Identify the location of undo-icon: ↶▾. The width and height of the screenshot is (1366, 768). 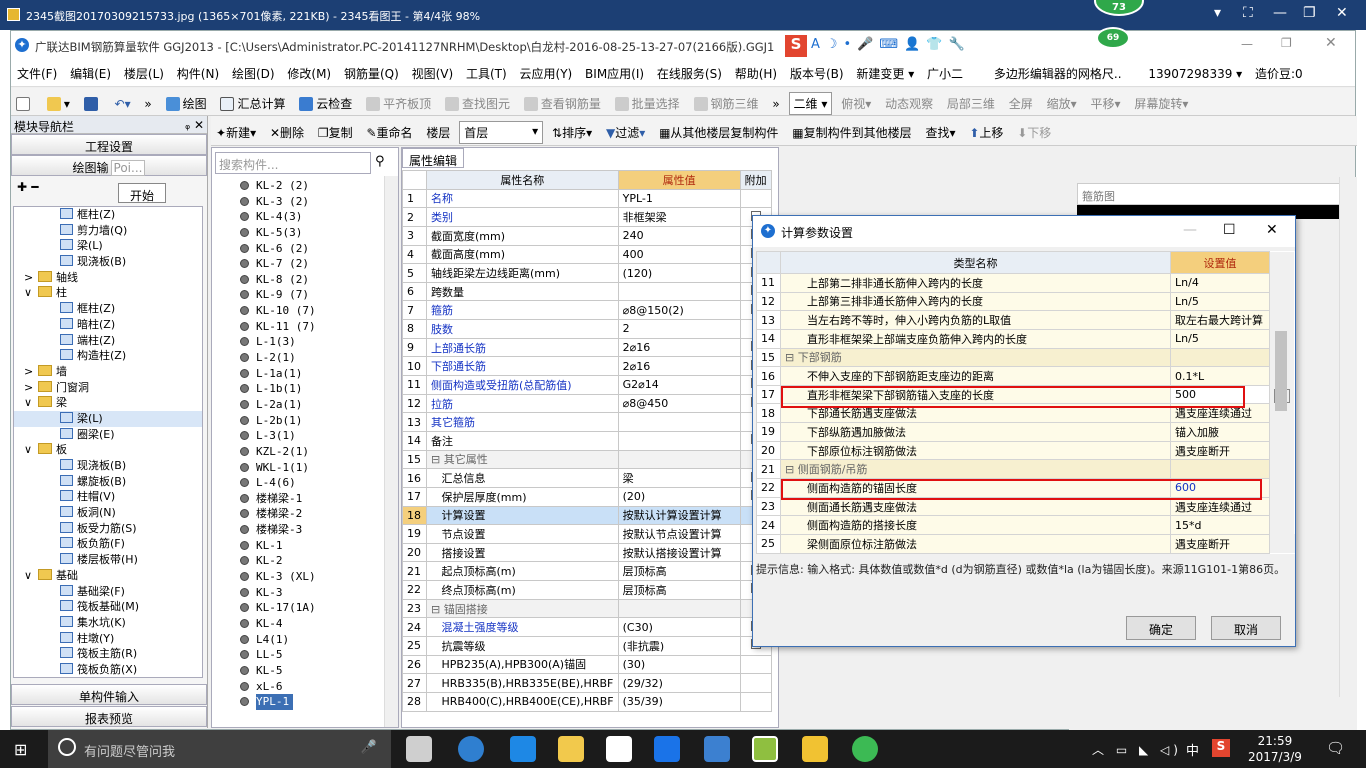
(123, 101).